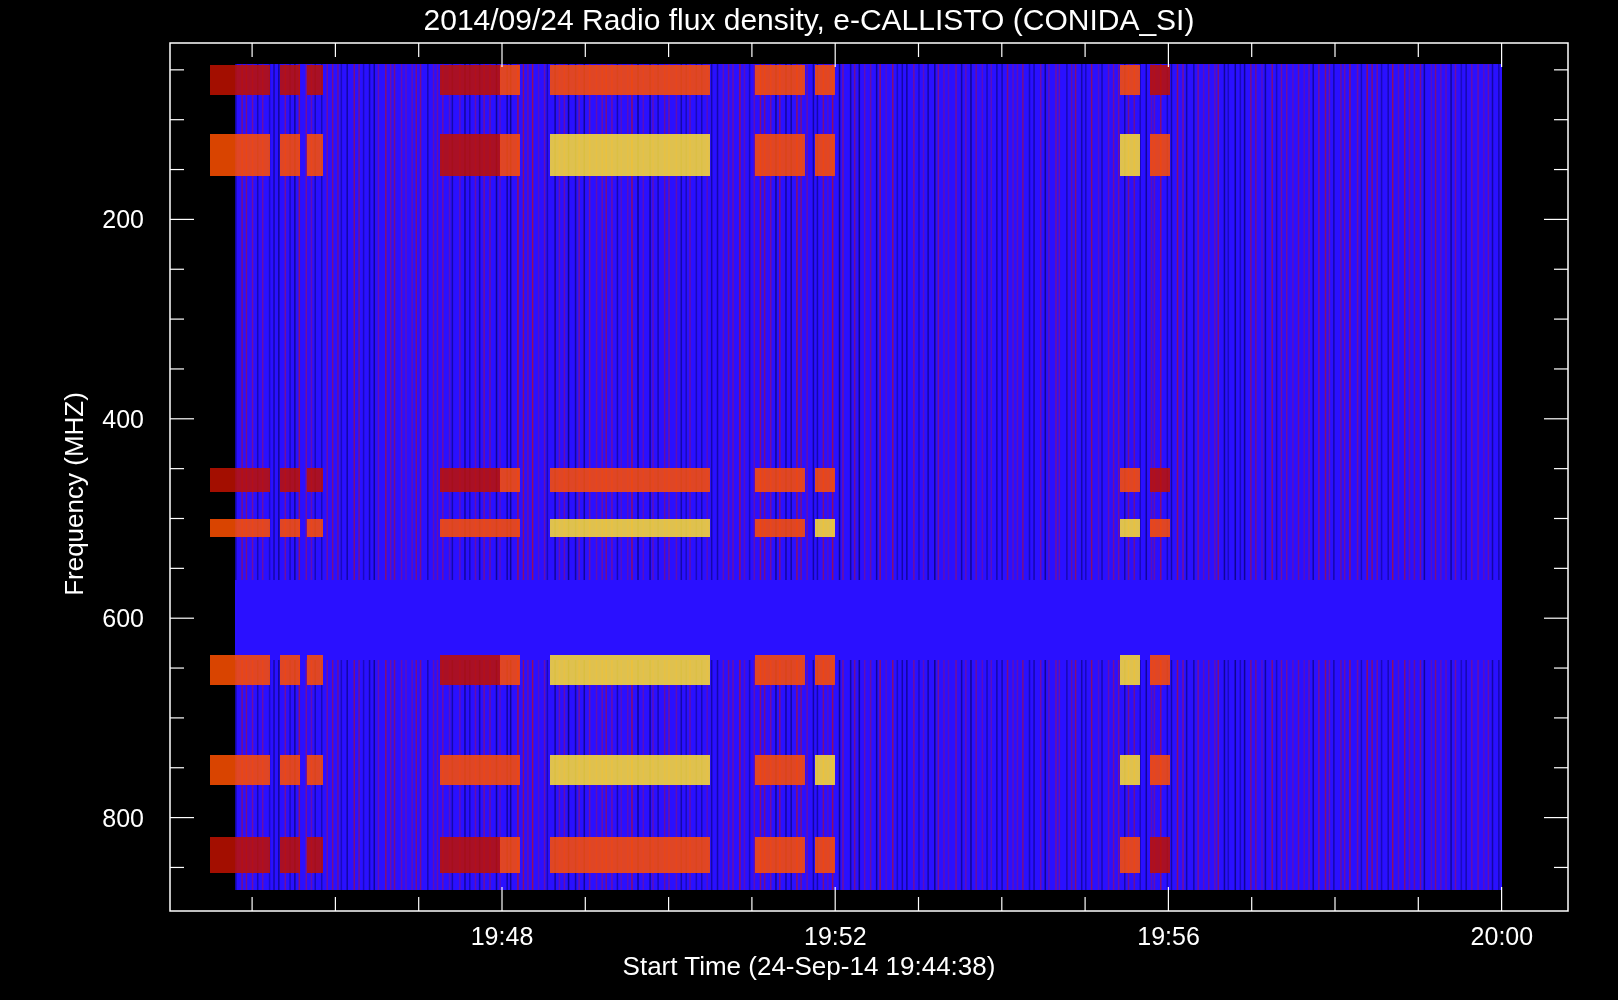  I want to click on axis-tick-label: 800, so click(123, 817).